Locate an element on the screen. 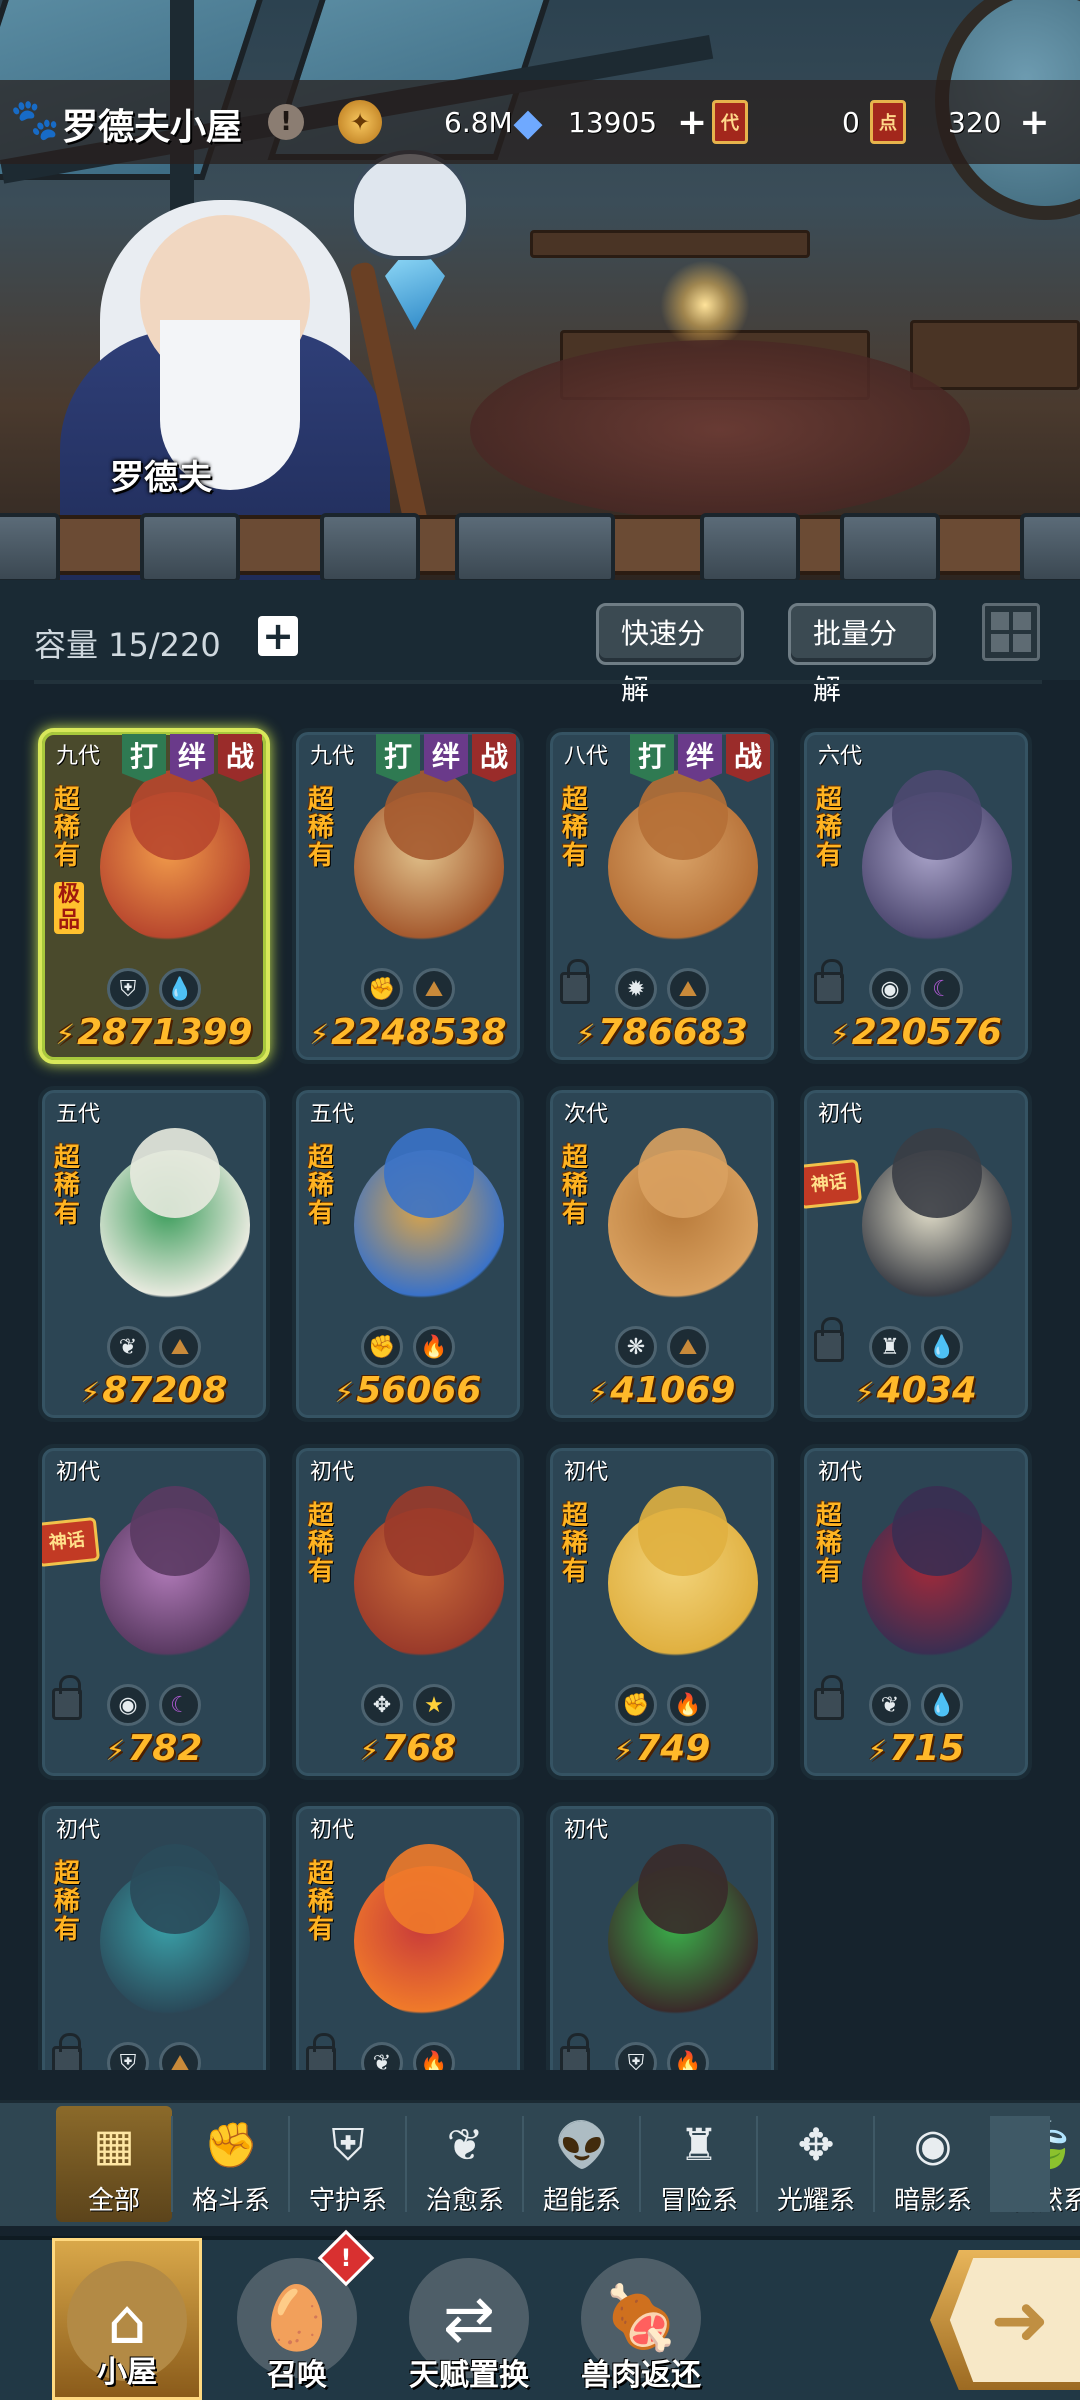 This screenshot has width=1080, height=2400. info-icon: ! is located at coordinates (286, 122).